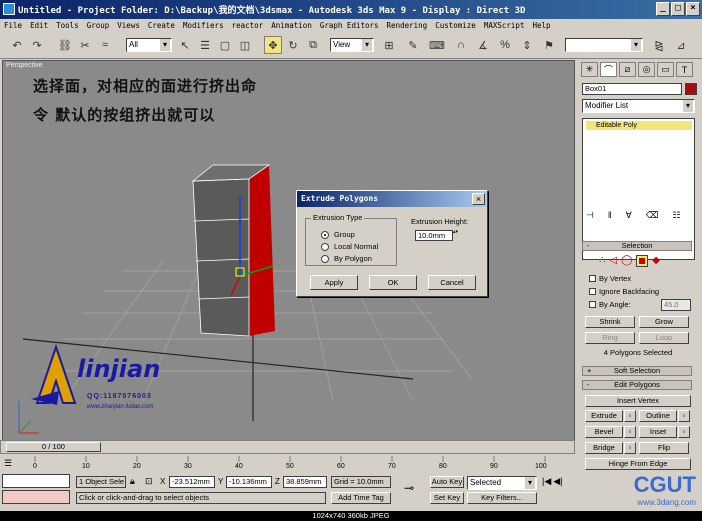  Describe the element at coordinates (132, 481) in the screenshot. I see `lock-selection-icon: 🔒︎` at that location.